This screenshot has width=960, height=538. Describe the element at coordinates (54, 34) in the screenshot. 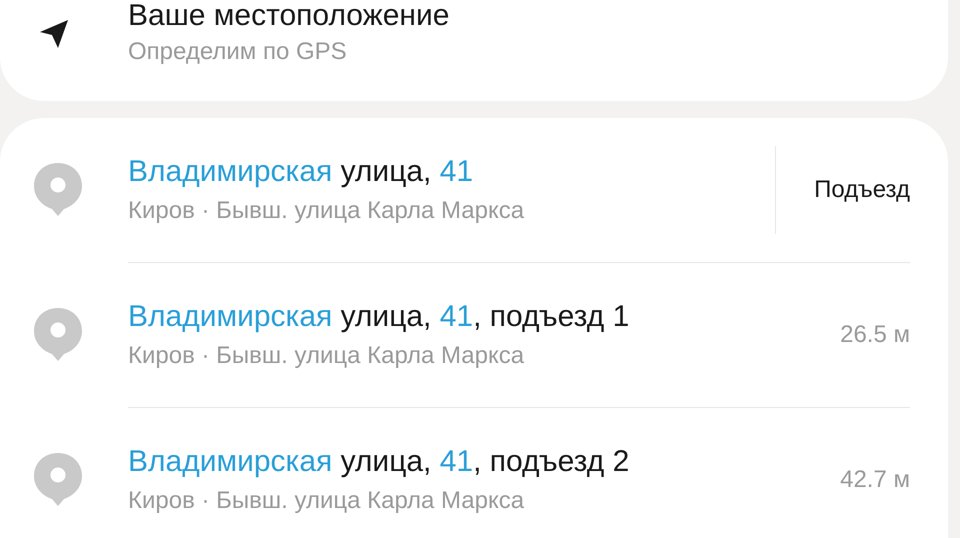

I see `navigation-arrow-icon` at that location.